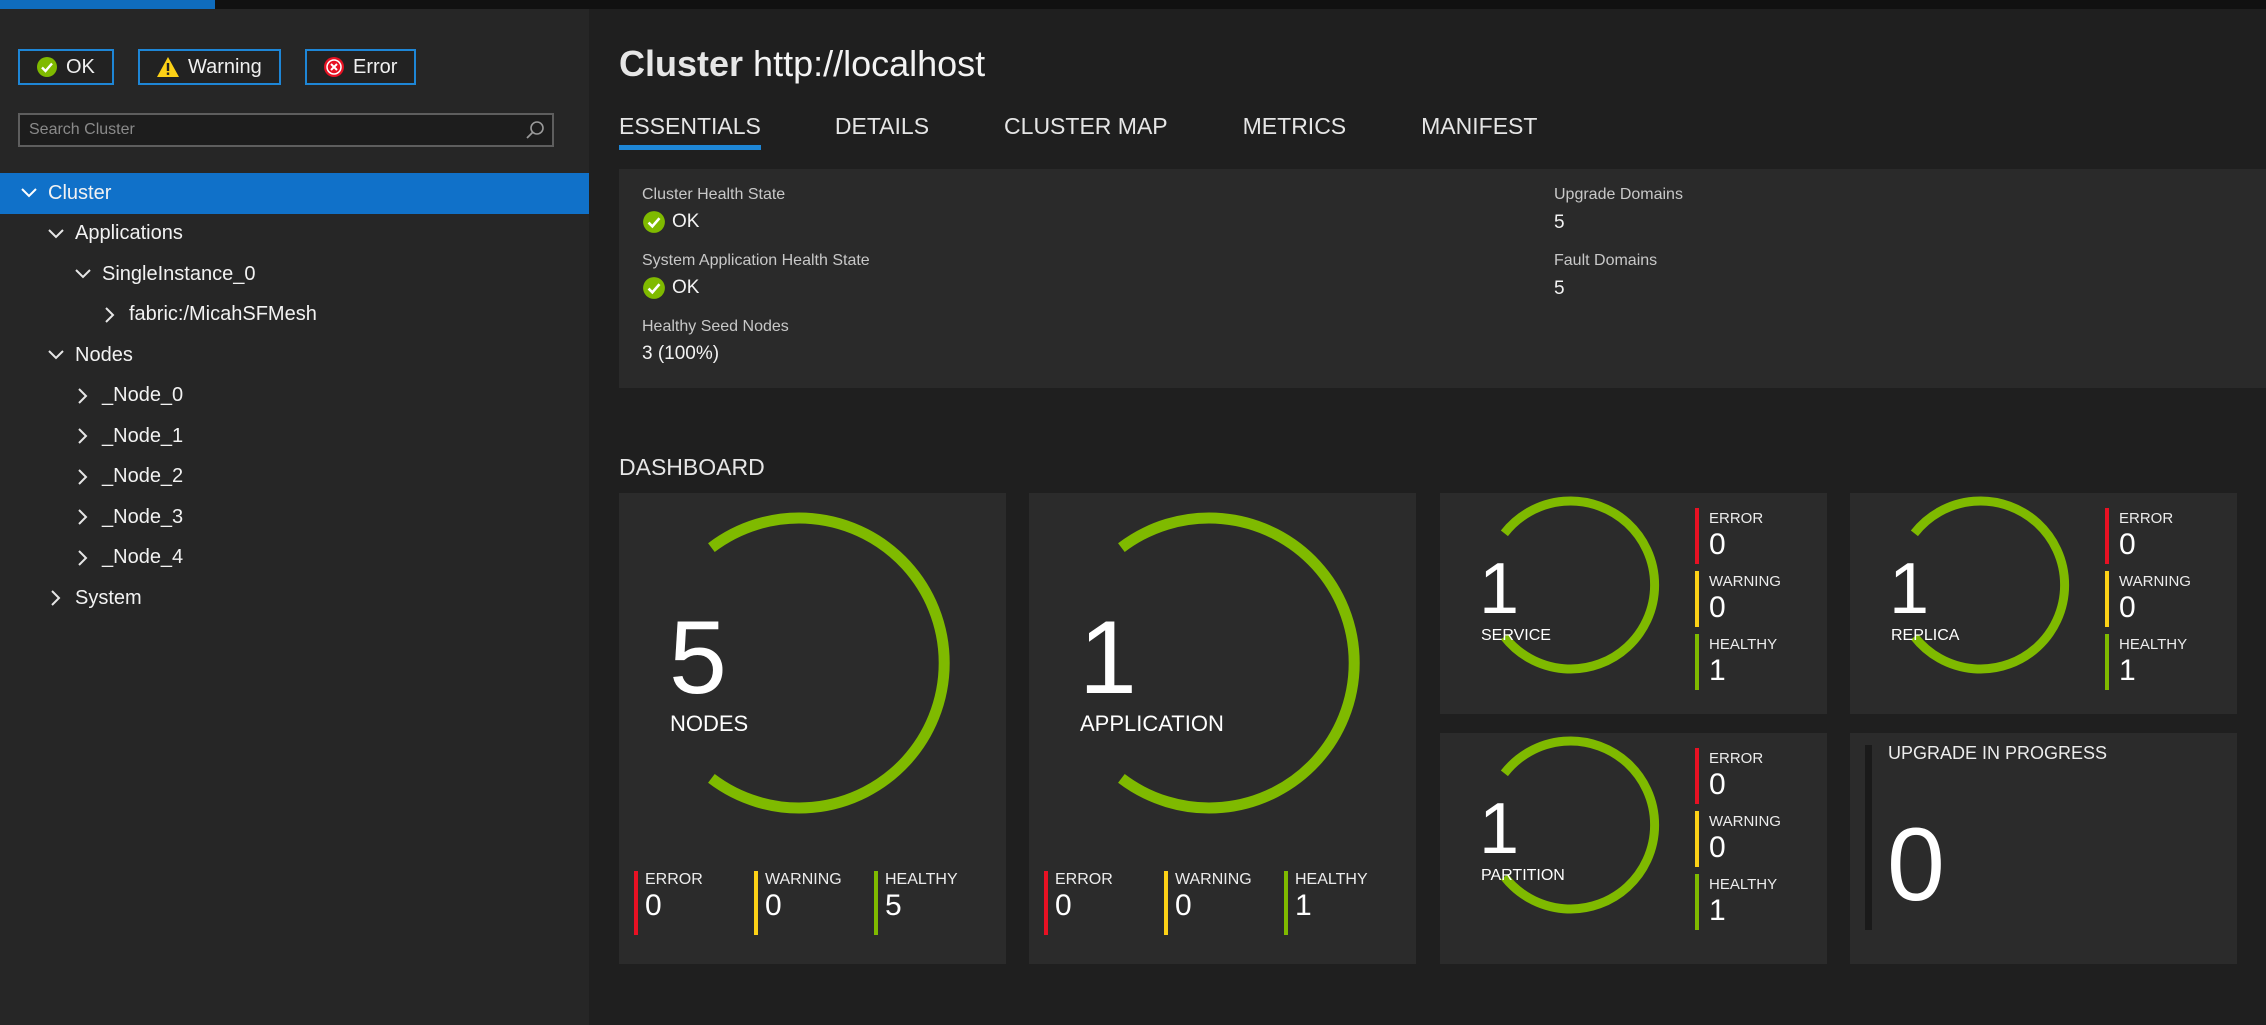  I want to click on tree-item-label: _Node_4, so click(143, 557).